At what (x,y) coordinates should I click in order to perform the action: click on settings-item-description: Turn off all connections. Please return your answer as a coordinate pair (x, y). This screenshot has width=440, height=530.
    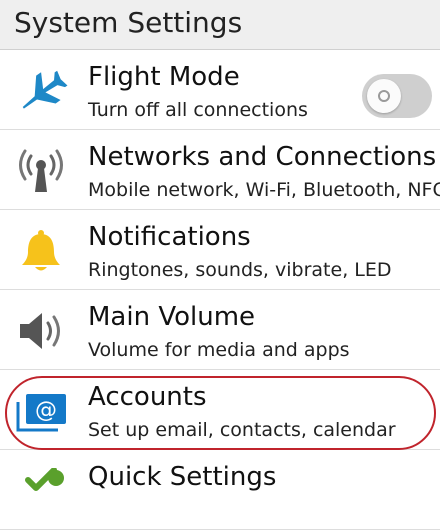
    Looking at the image, I should click on (198, 110).